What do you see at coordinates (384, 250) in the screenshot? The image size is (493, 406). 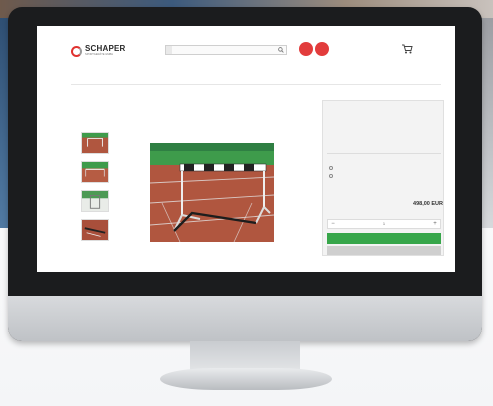 I see `wishlist-button` at bounding box center [384, 250].